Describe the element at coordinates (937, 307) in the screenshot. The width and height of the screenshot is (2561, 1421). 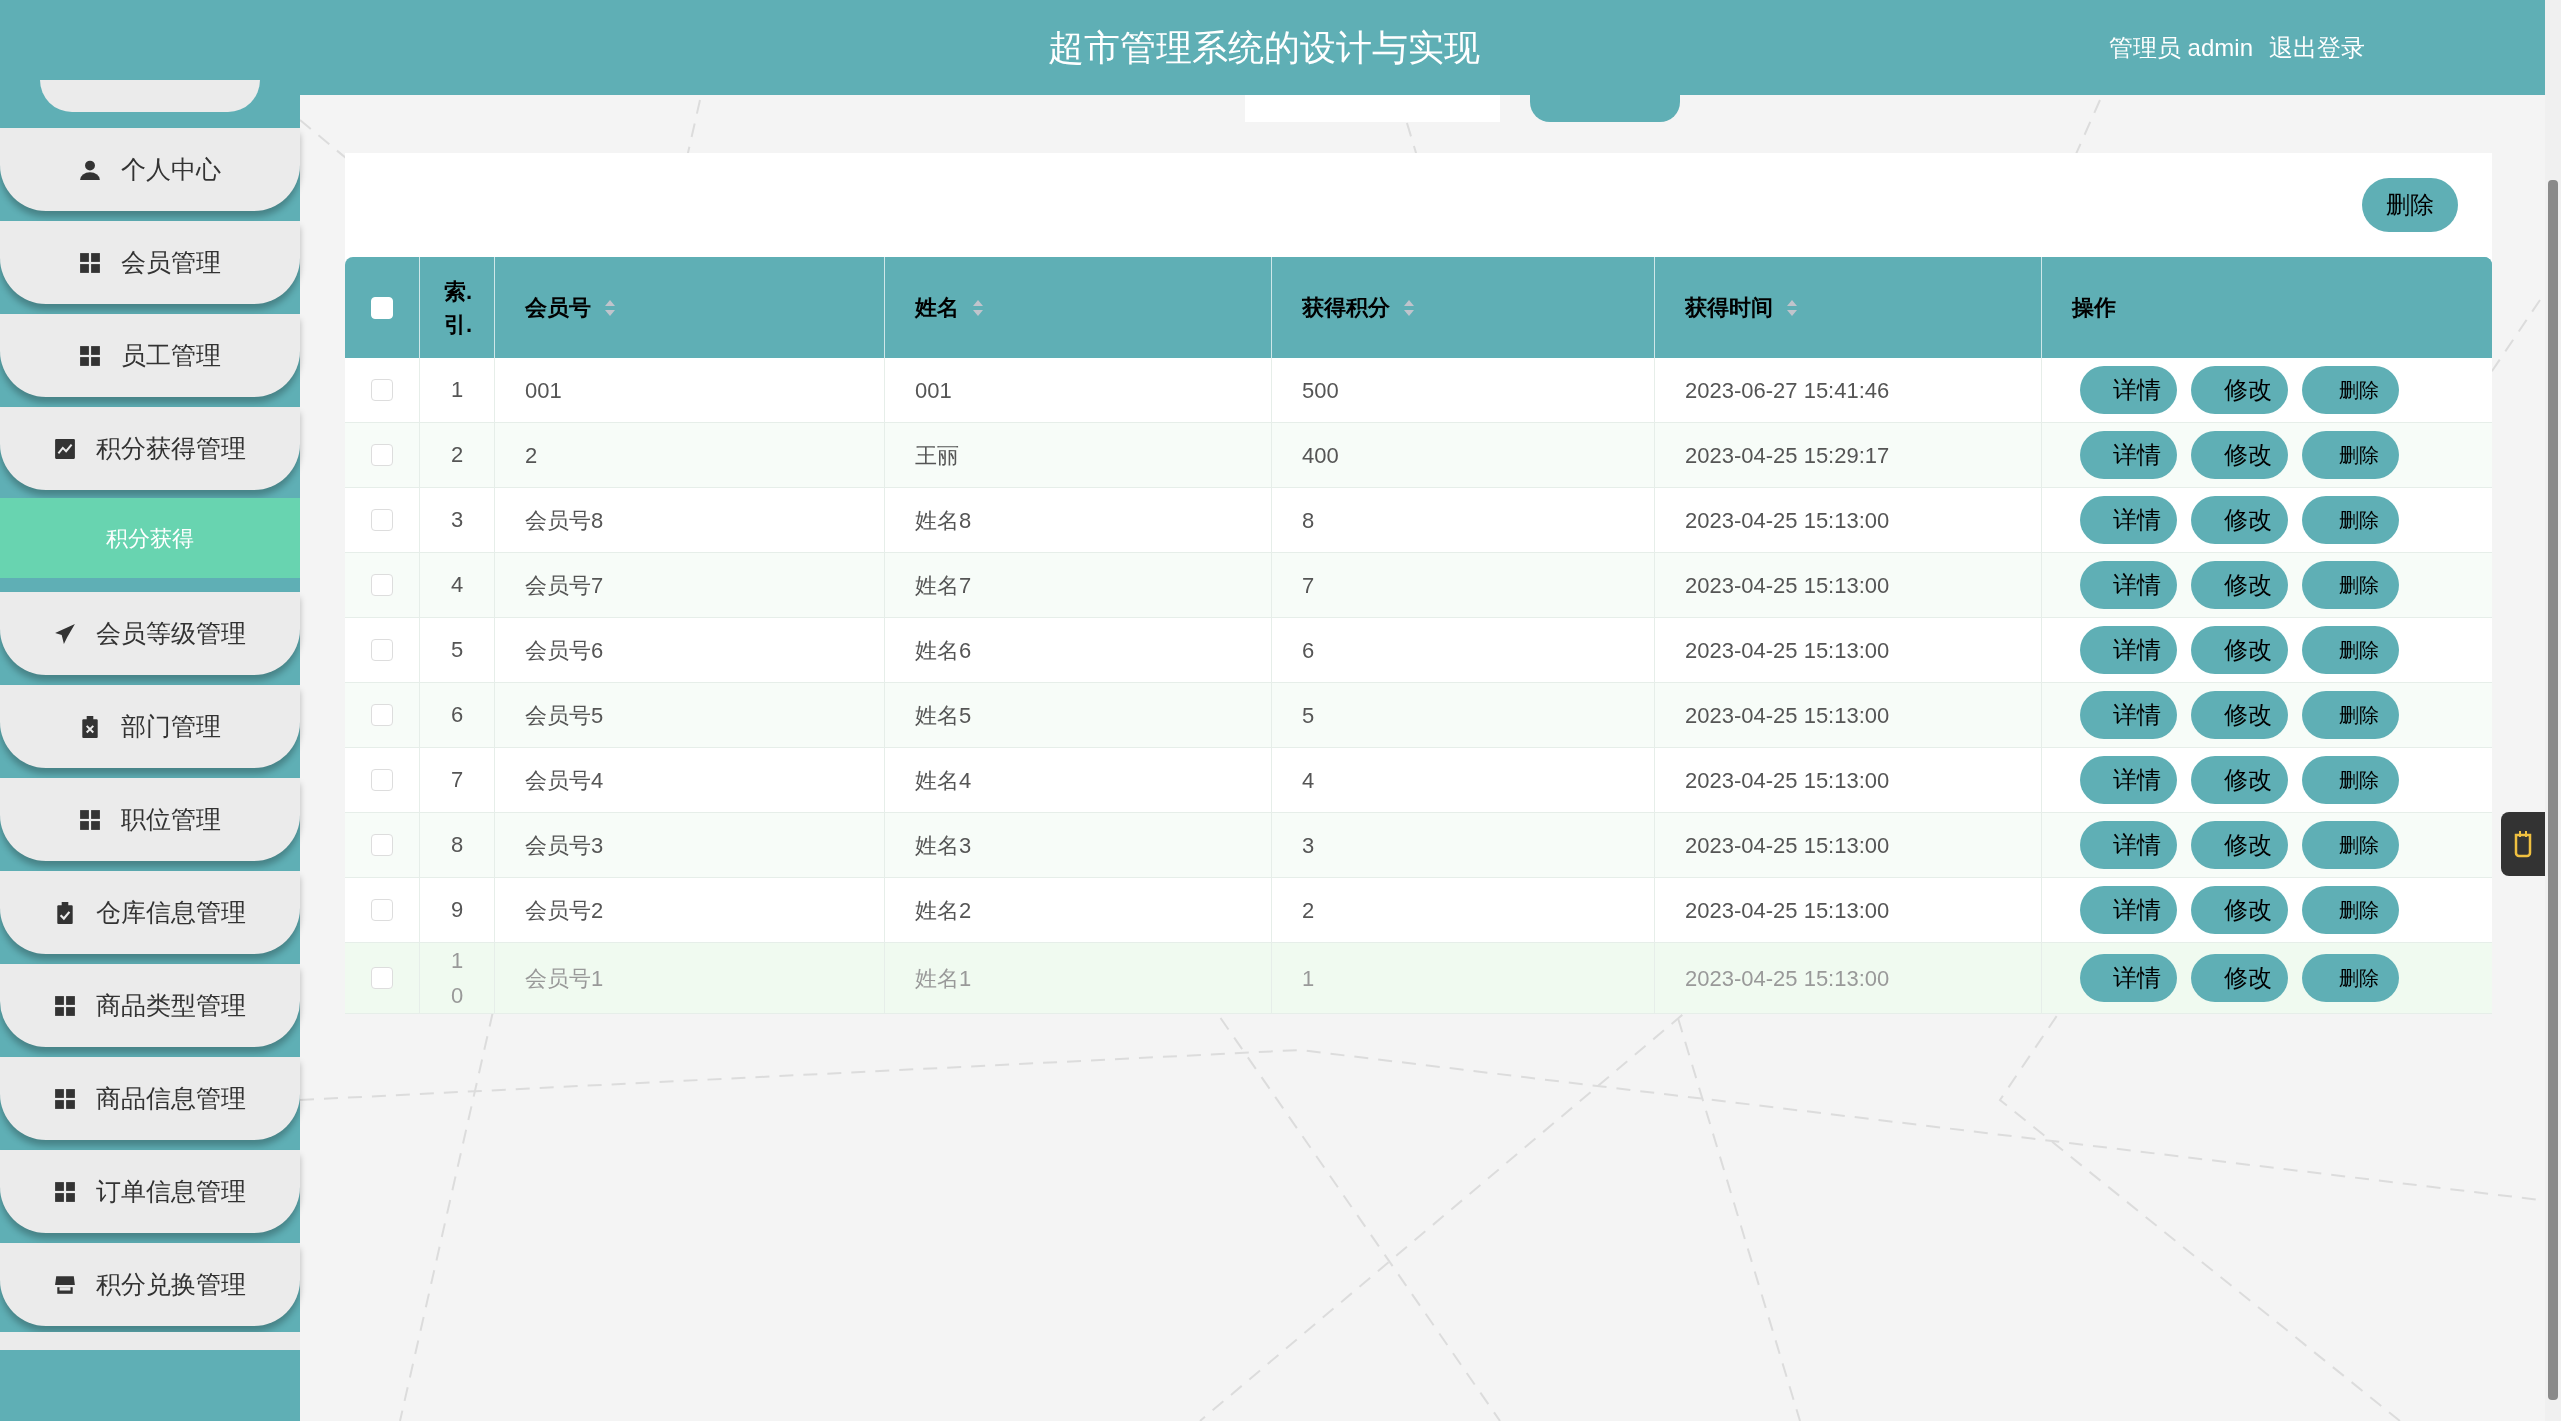
I see `column-header: 姓名` at that location.